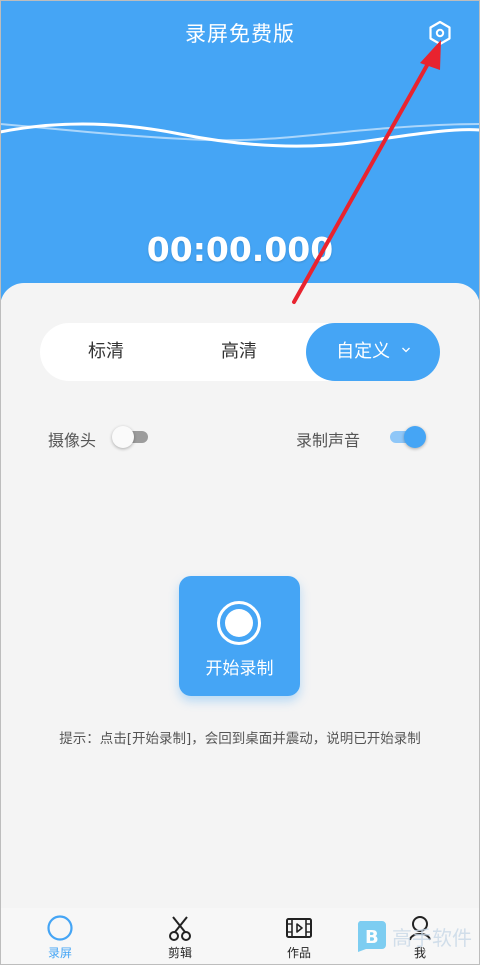 This screenshot has width=480, height=965. Describe the element at coordinates (405, 350) in the screenshot. I see `chevron-down-icon` at that location.